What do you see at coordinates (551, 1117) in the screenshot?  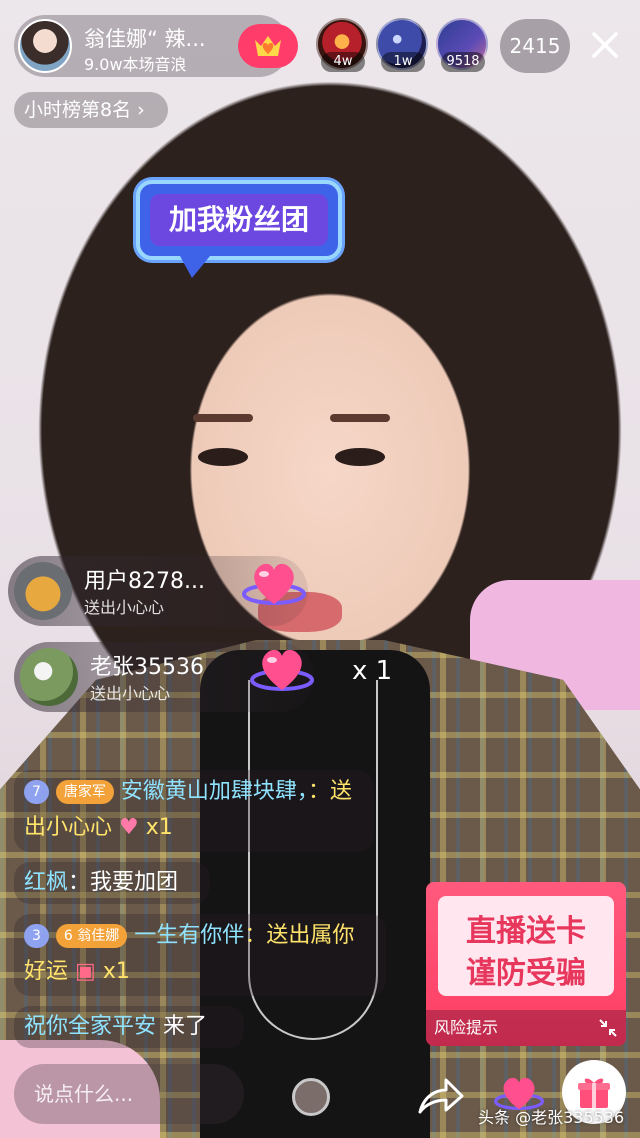 I see `watermark: 头条 @老张335536` at bounding box center [551, 1117].